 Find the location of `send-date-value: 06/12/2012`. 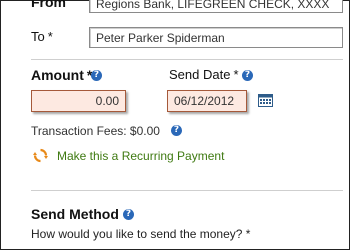

send-date-value: 06/12/2012 is located at coordinates (204, 101).